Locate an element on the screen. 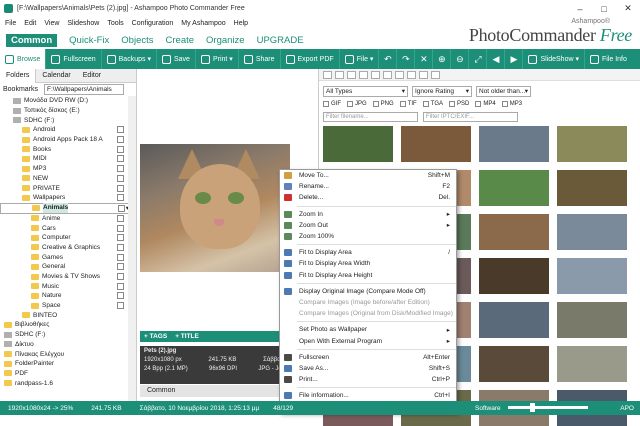 The height and width of the screenshot is (426, 640). tab-organize: Organize is located at coordinates (225, 40).